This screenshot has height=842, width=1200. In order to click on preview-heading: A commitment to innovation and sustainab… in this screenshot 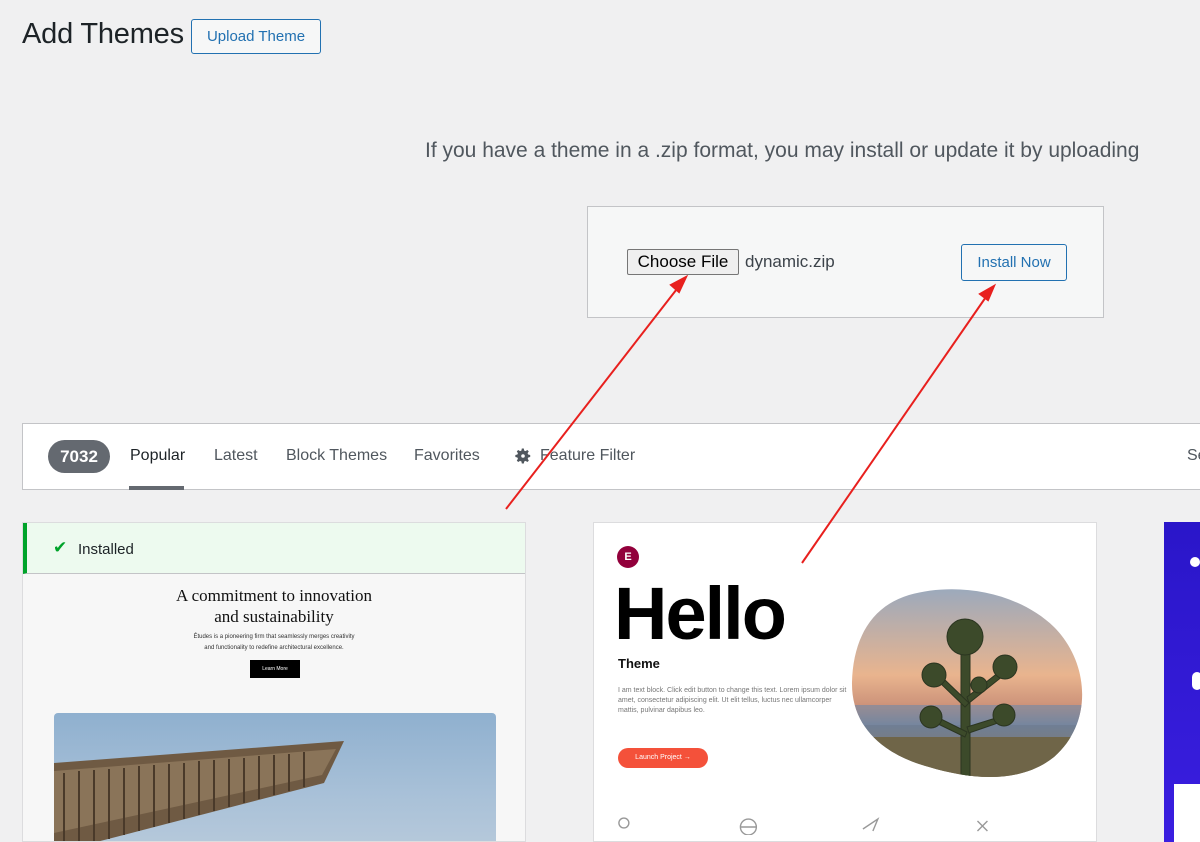, I will do `click(274, 606)`.